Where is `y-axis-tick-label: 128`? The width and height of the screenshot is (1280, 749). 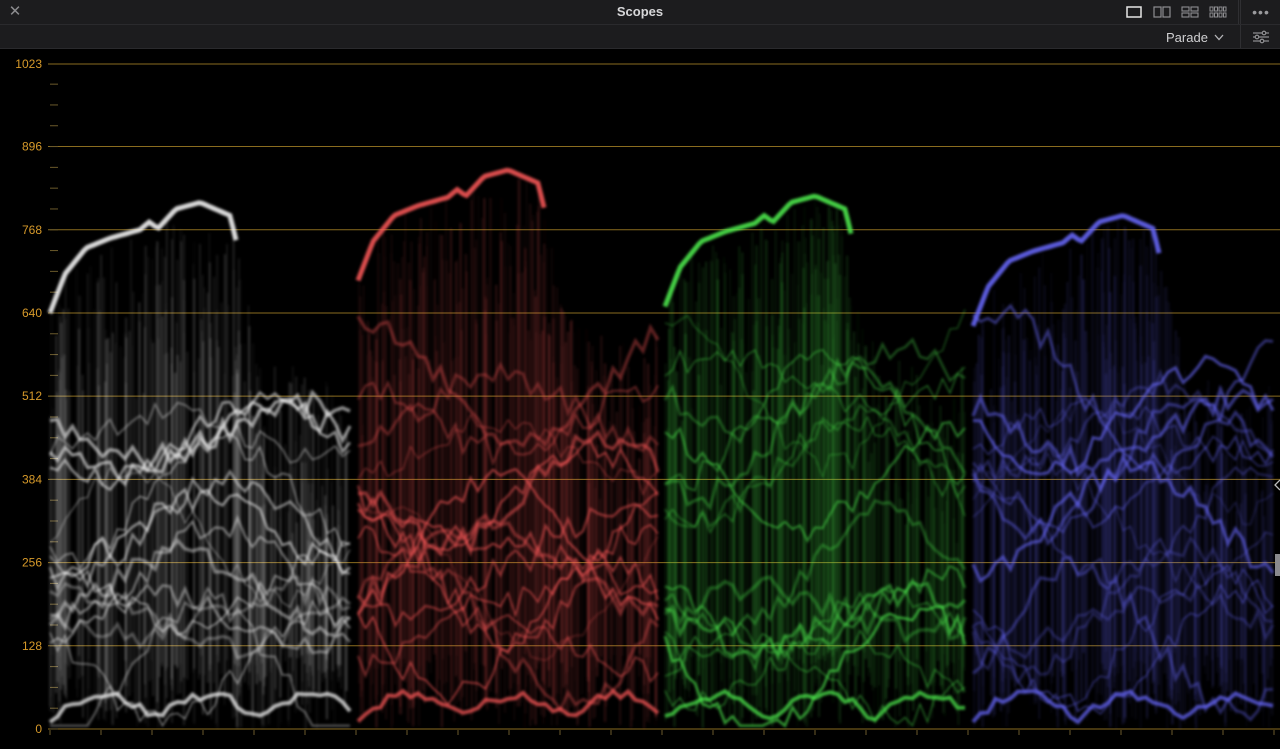 y-axis-tick-label: 128 is located at coordinates (32, 646).